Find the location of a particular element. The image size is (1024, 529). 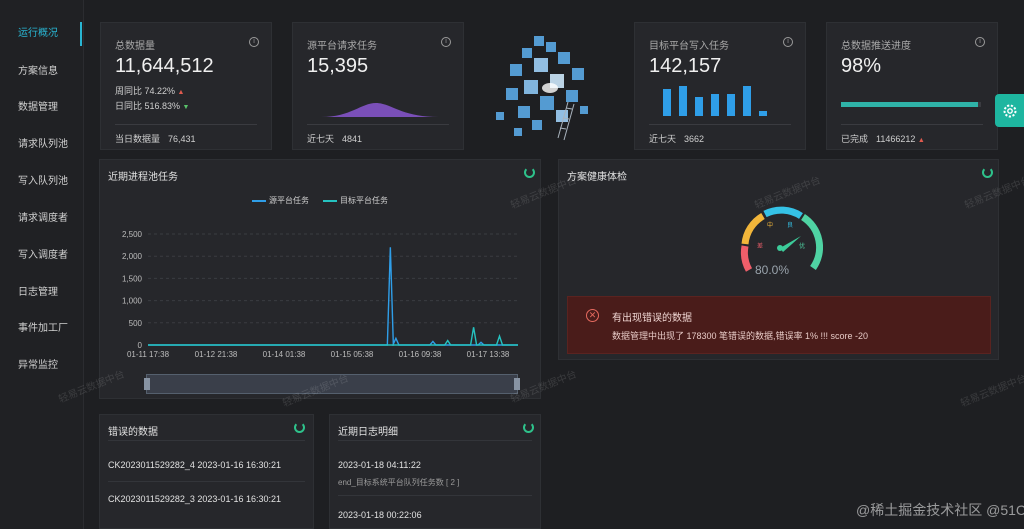

kpi-progress-value: 98% is located at coordinates (861, 66).